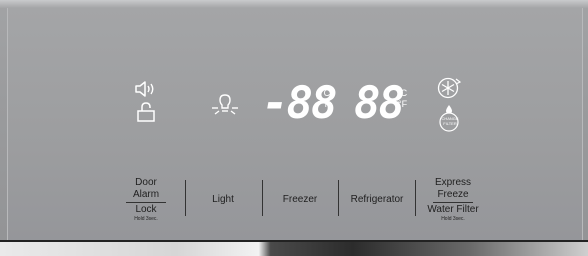 Image resolution: width=588 pixels, height=256 pixels. Describe the element at coordinates (294, 248) in the screenshot. I see `chrome-trim` at that location.